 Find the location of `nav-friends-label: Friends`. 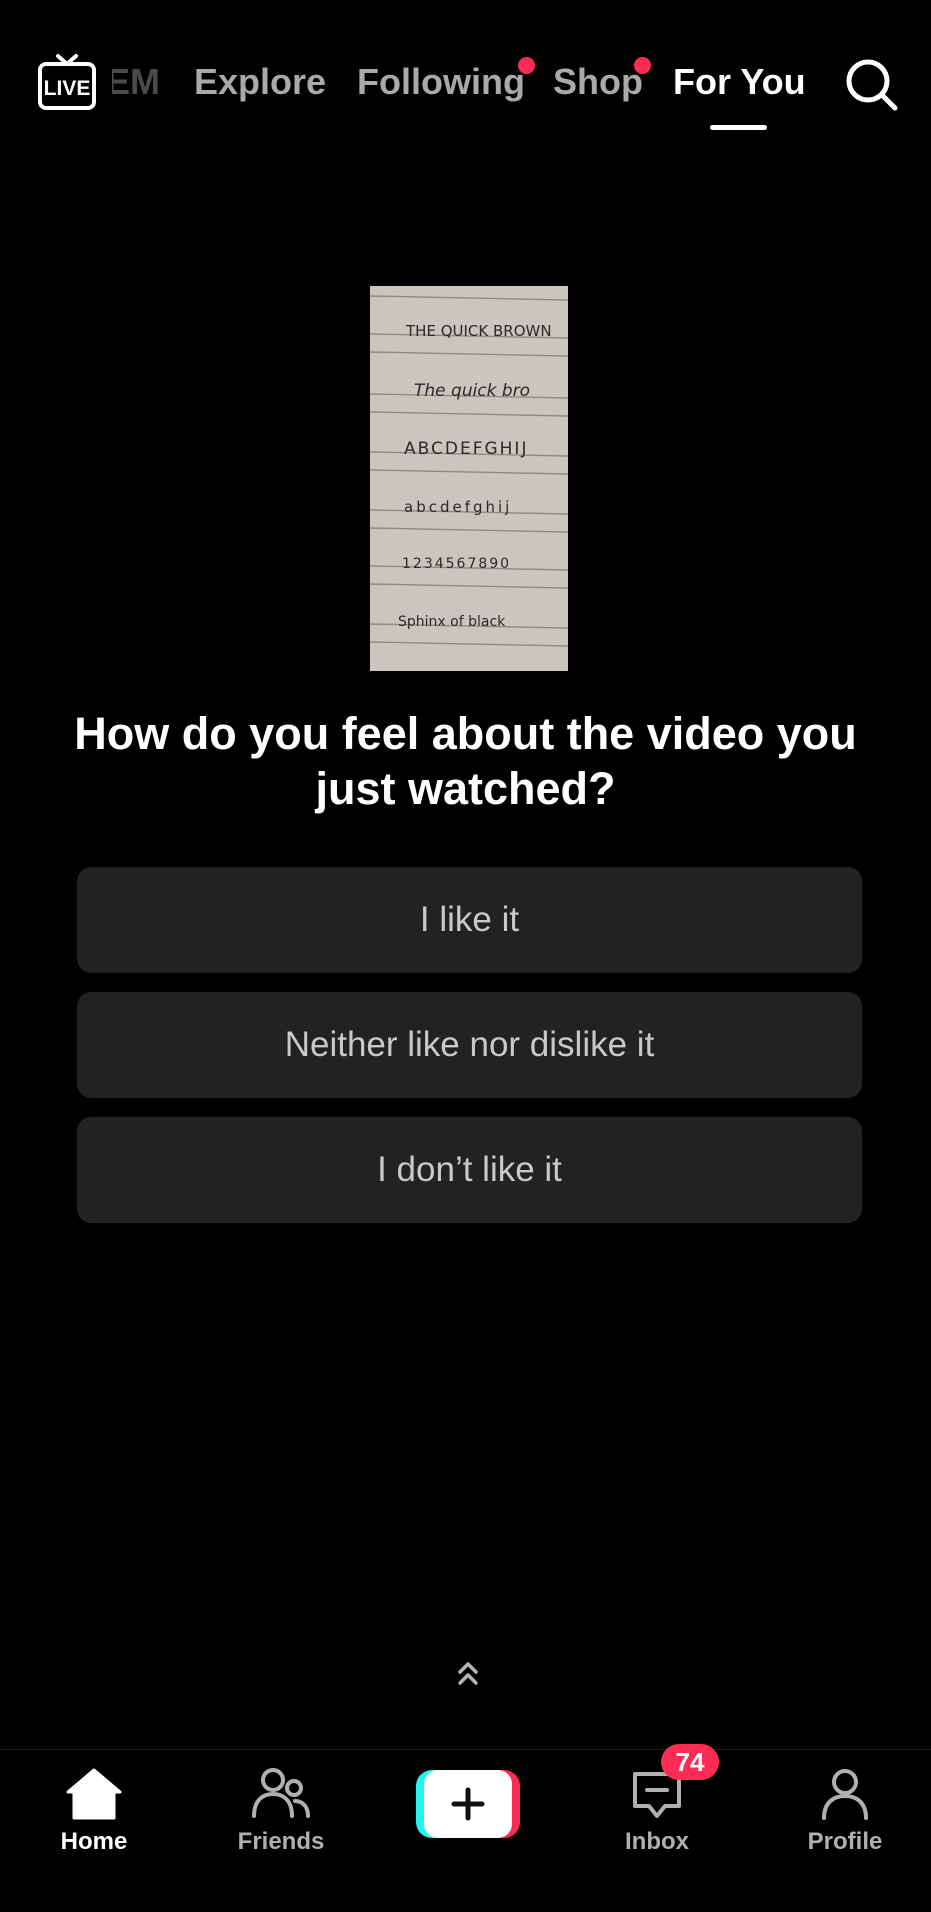

nav-friends-label: Friends is located at coordinates (281, 1841).